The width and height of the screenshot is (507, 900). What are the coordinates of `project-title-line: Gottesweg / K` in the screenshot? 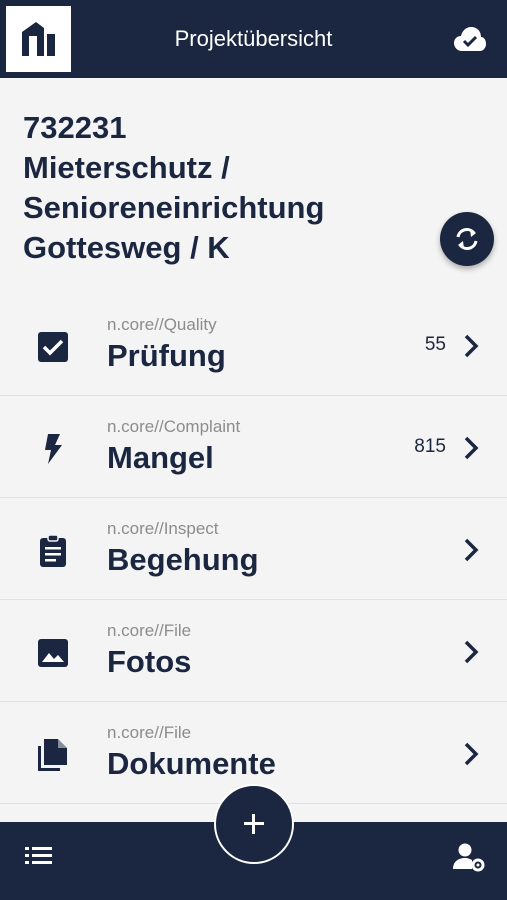 It's located at (126, 247).